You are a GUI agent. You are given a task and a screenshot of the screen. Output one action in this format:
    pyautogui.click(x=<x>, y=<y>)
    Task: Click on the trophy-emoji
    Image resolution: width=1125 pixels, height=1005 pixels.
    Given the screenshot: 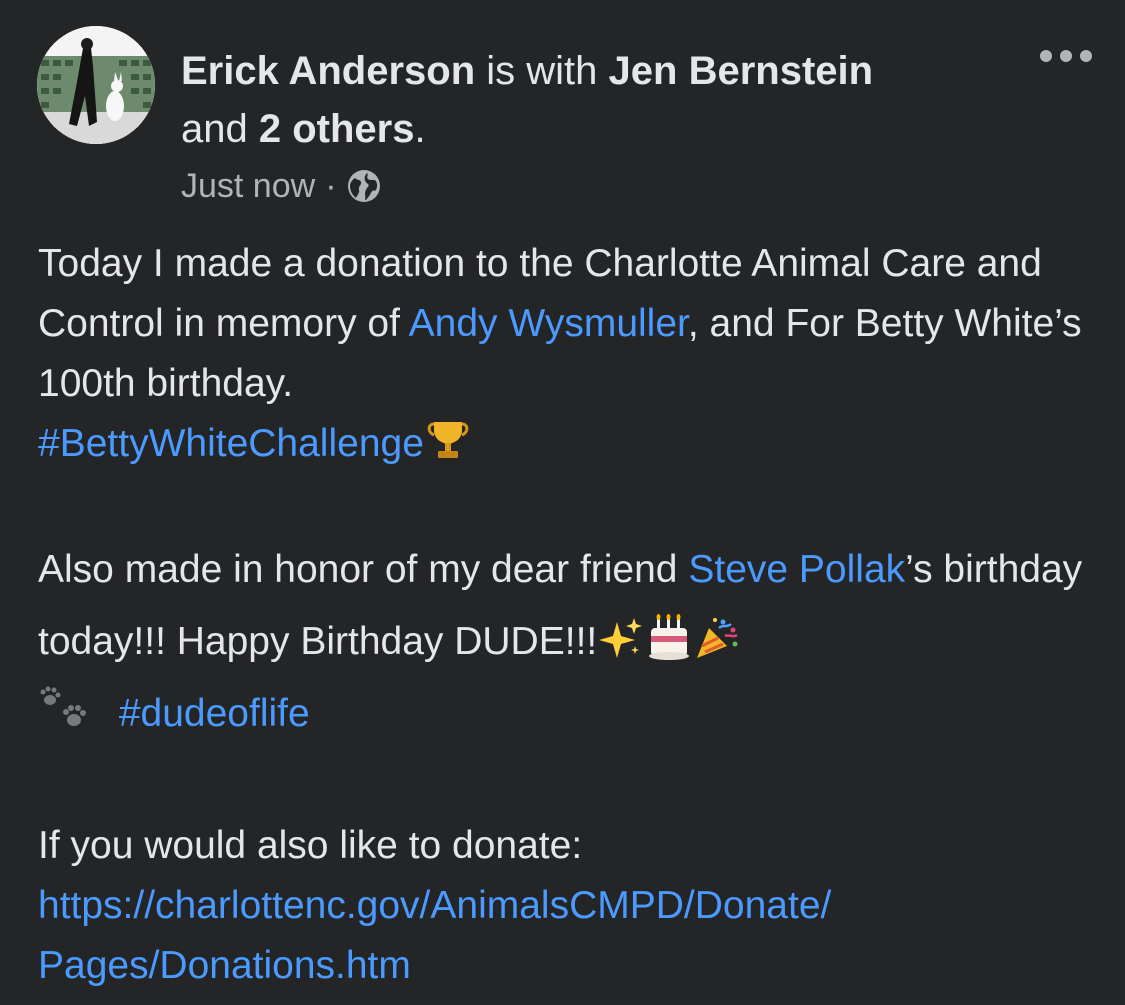 What is the action you would take?
    pyautogui.click(x=448, y=440)
    